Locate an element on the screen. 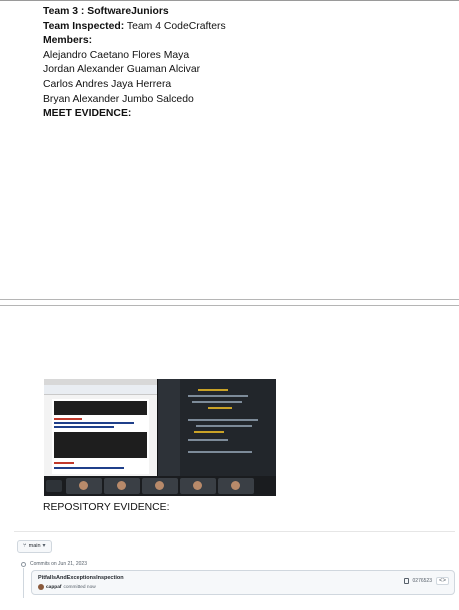  meeting-screenshot is located at coordinates (160, 437).